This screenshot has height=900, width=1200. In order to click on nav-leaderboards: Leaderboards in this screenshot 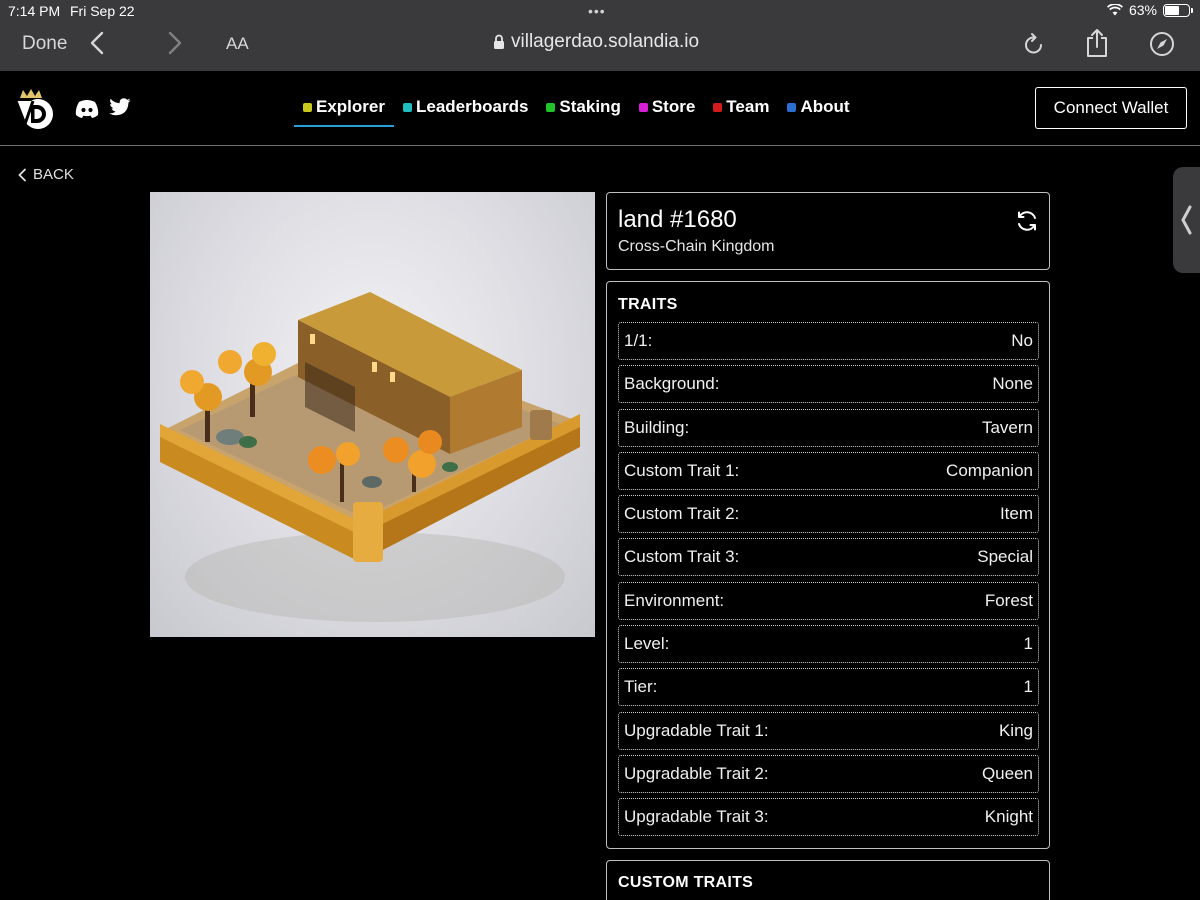, I will do `click(465, 112)`.